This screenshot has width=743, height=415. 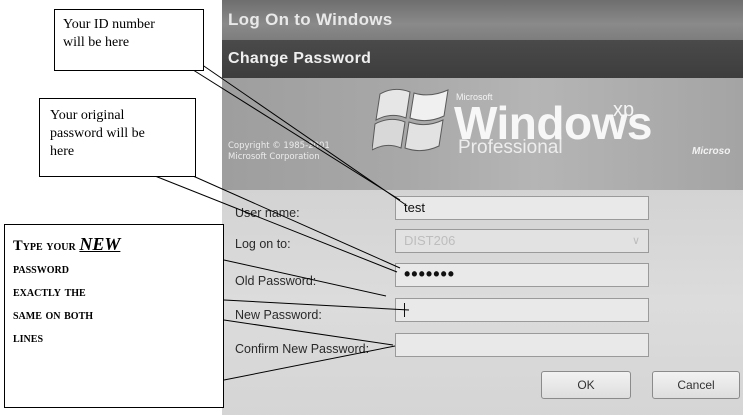 I want to click on logon-to-select: DIST206 ∨, so click(x=522, y=241).